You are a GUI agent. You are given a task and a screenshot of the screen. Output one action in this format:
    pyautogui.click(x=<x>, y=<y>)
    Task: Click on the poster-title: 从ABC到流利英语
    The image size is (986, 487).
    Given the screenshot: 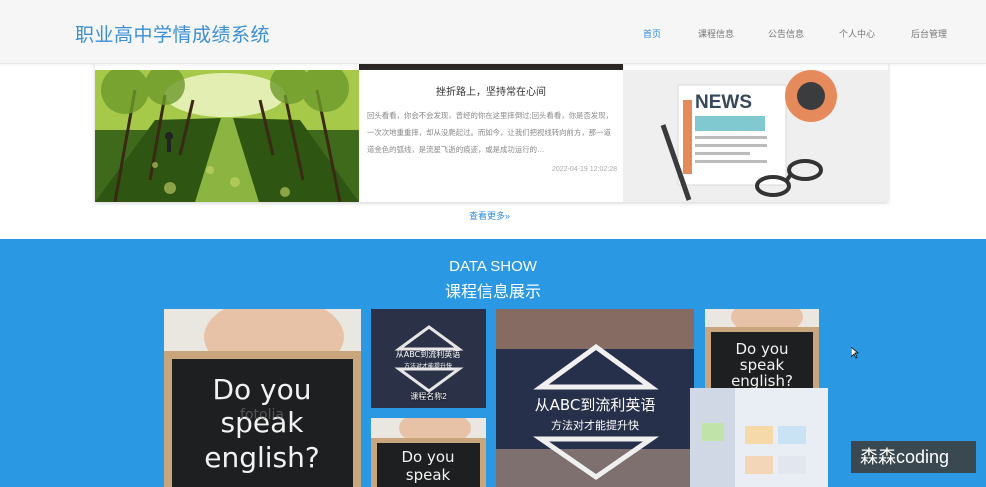 What is the action you would take?
    pyautogui.click(x=428, y=354)
    